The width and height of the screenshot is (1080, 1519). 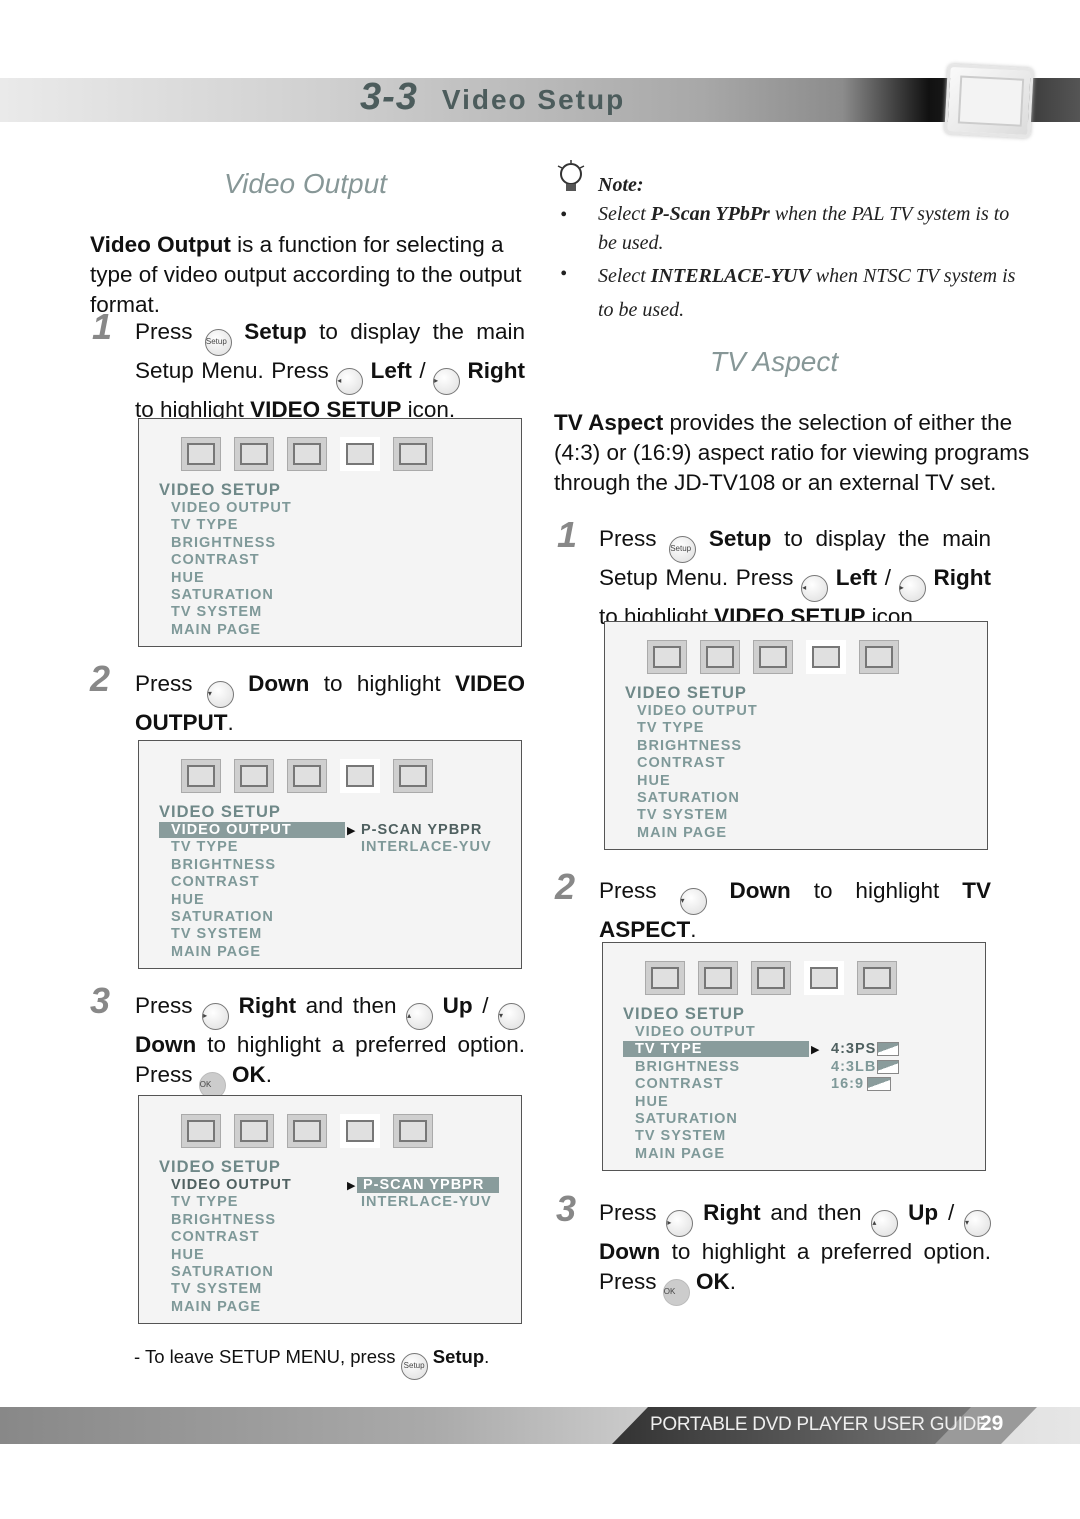 What do you see at coordinates (992, 1423) in the screenshot?
I see `page-number: 29` at bounding box center [992, 1423].